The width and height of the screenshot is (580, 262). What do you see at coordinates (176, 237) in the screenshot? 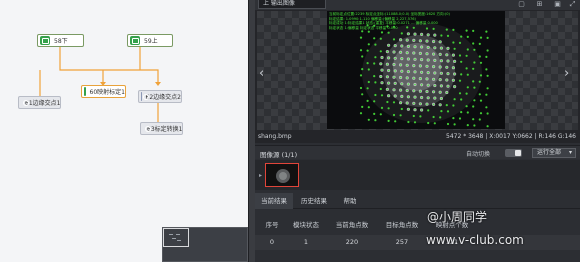
I see `minimap-viewport` at bounding box center [176, 237].